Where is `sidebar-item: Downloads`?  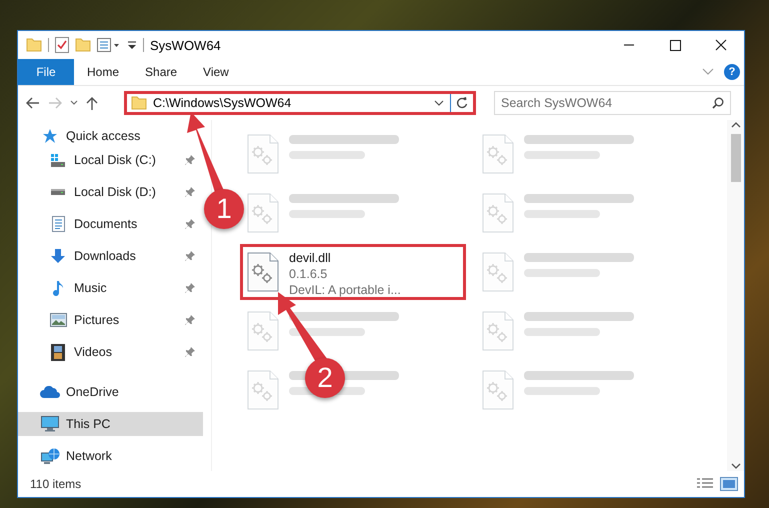
sidebar-item: Downloads is located at coordinates (110, 256).